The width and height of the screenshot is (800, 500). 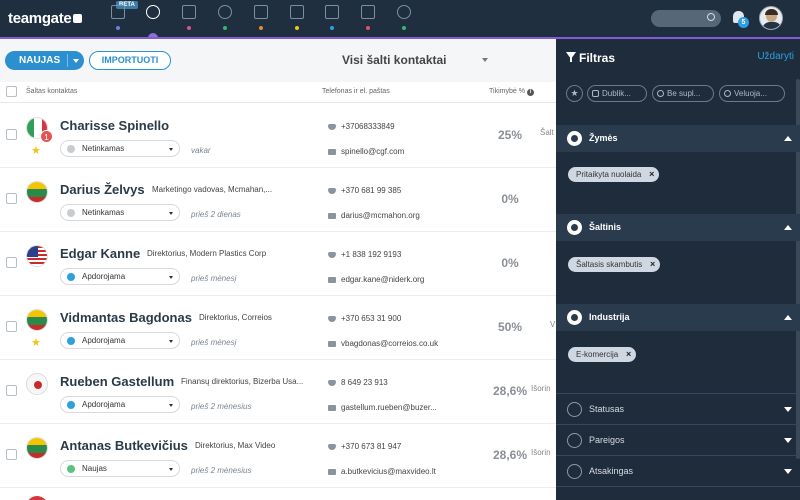 What do you see at coordinates (678, 493) in the screenshot?
I see `filter-section-more` at bounding box center [678, 493].